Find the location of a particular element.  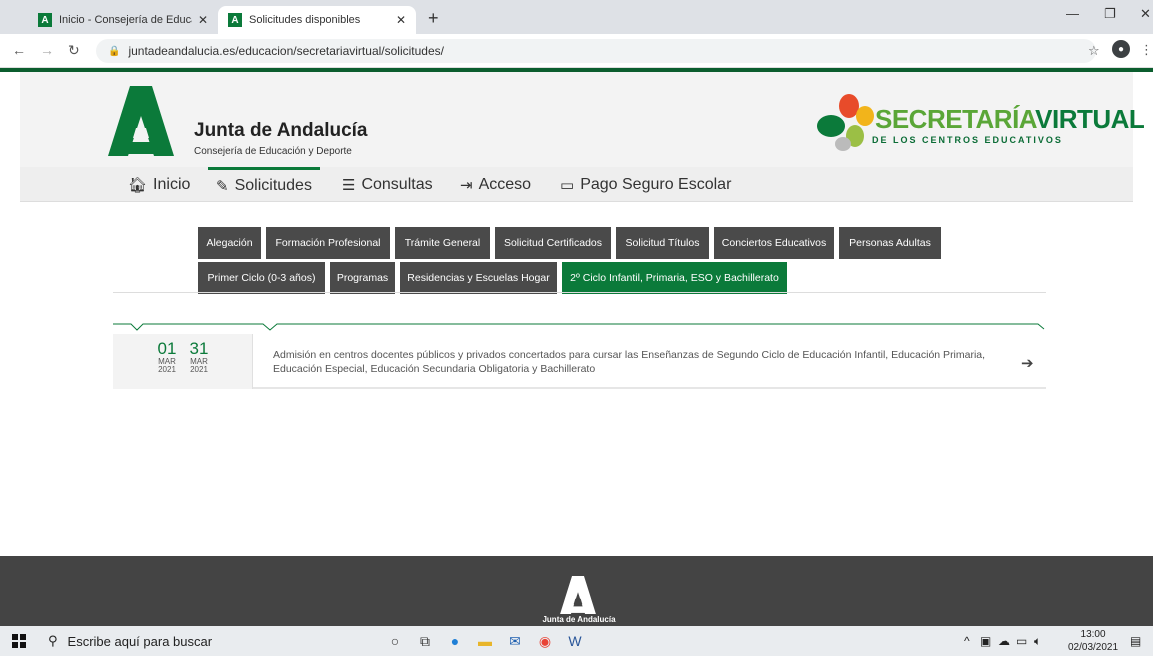

reload-icon: ↻ is located at coordinates (74, 50).